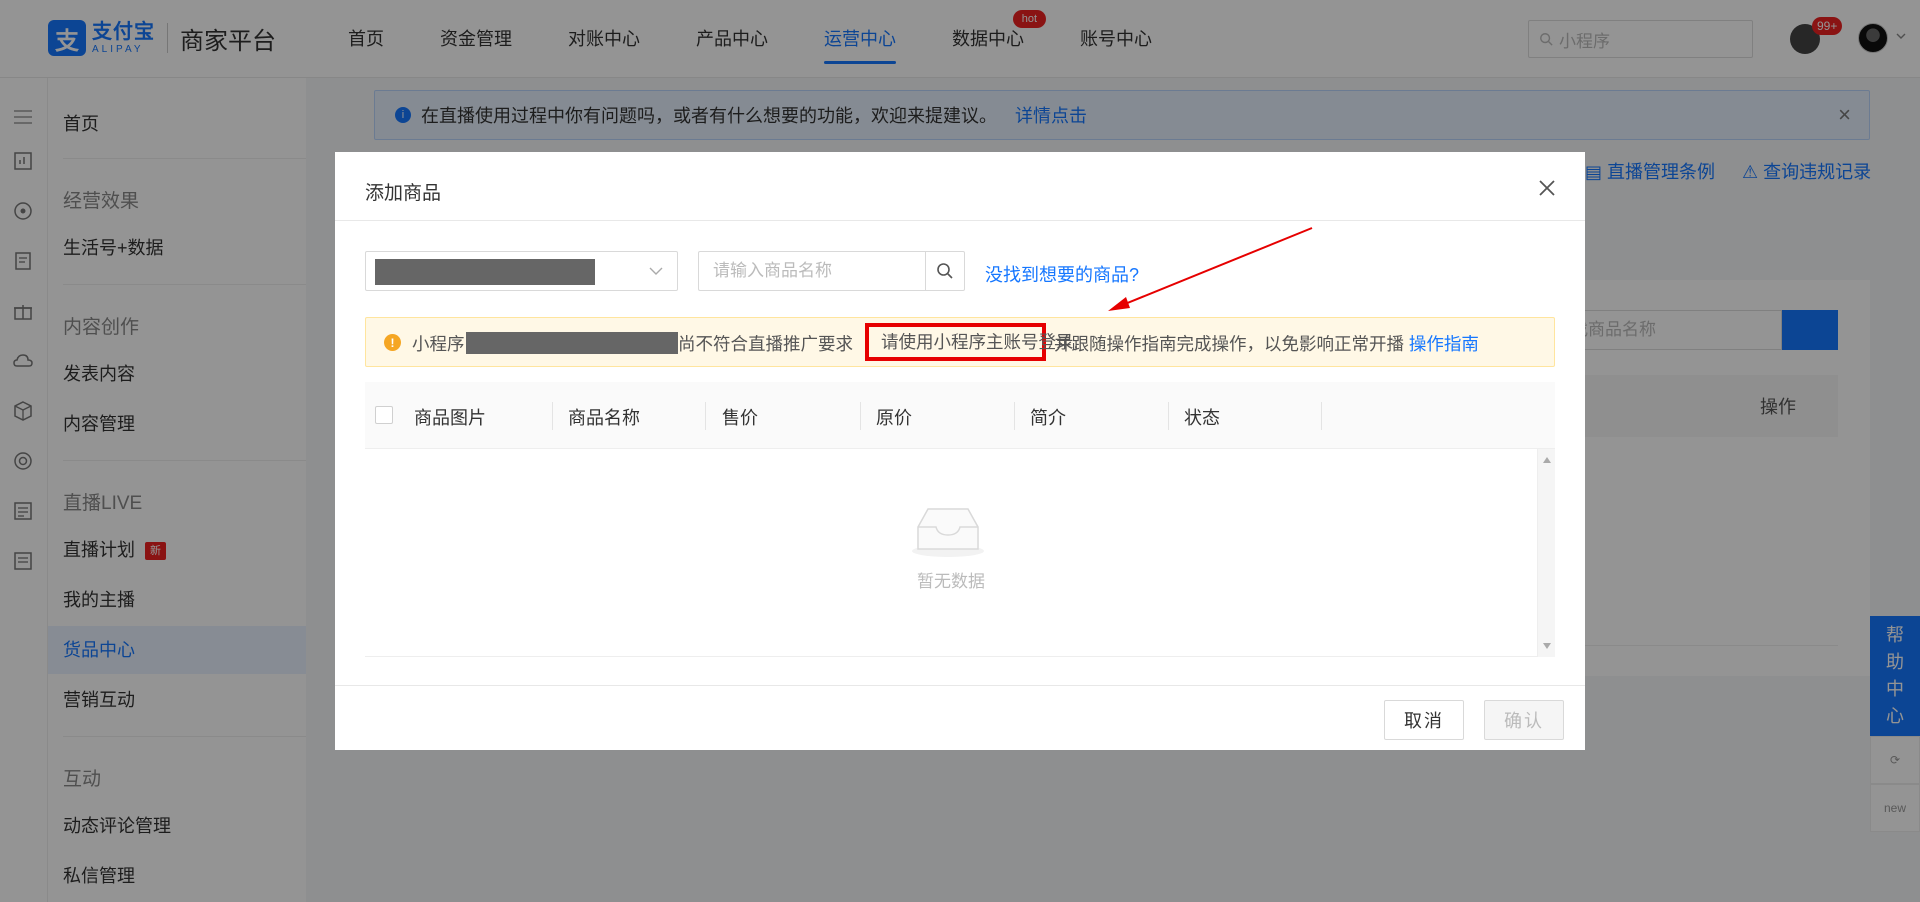 This screenshot has height=902, width=1920. Describe the element at coordinates (1546, 553) in the screenshot. I see `scrollbar` at that location.